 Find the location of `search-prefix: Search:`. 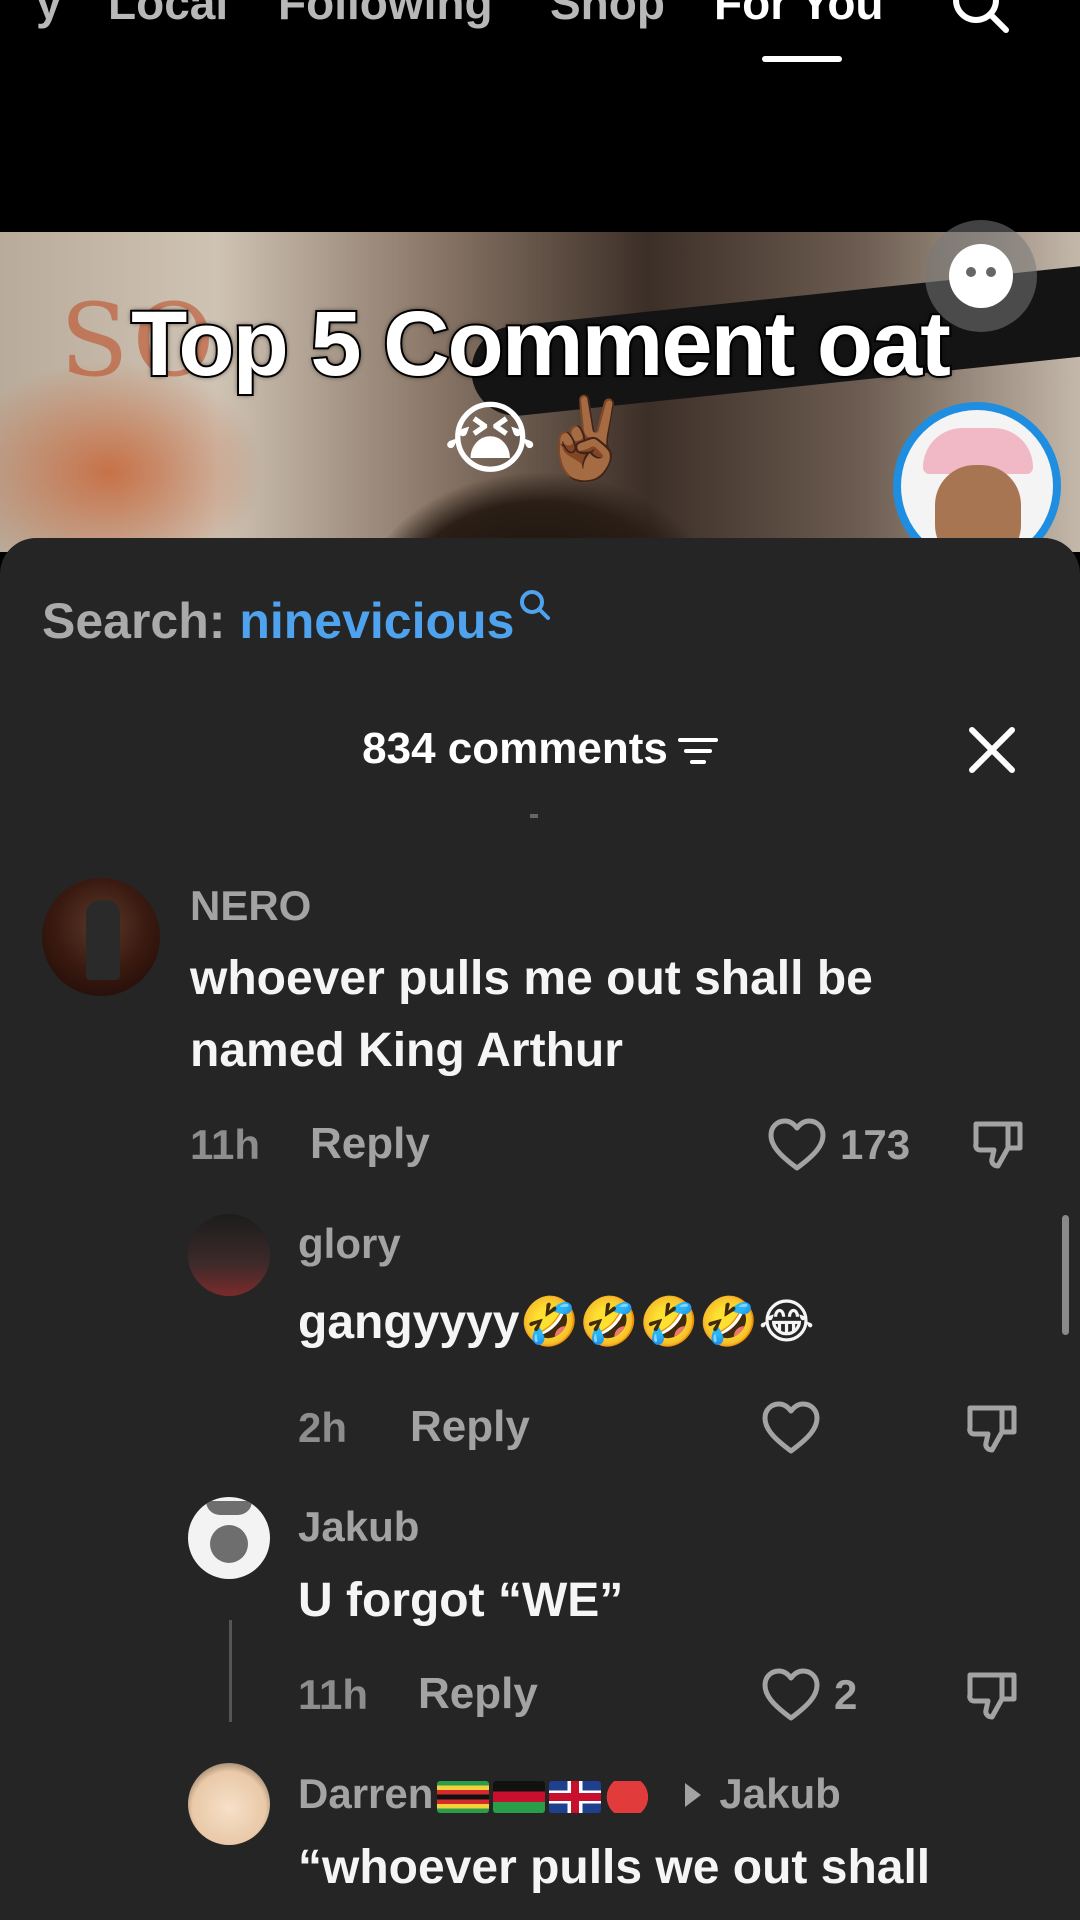

search-prefix: Search: is located at coordinates (141, 621).